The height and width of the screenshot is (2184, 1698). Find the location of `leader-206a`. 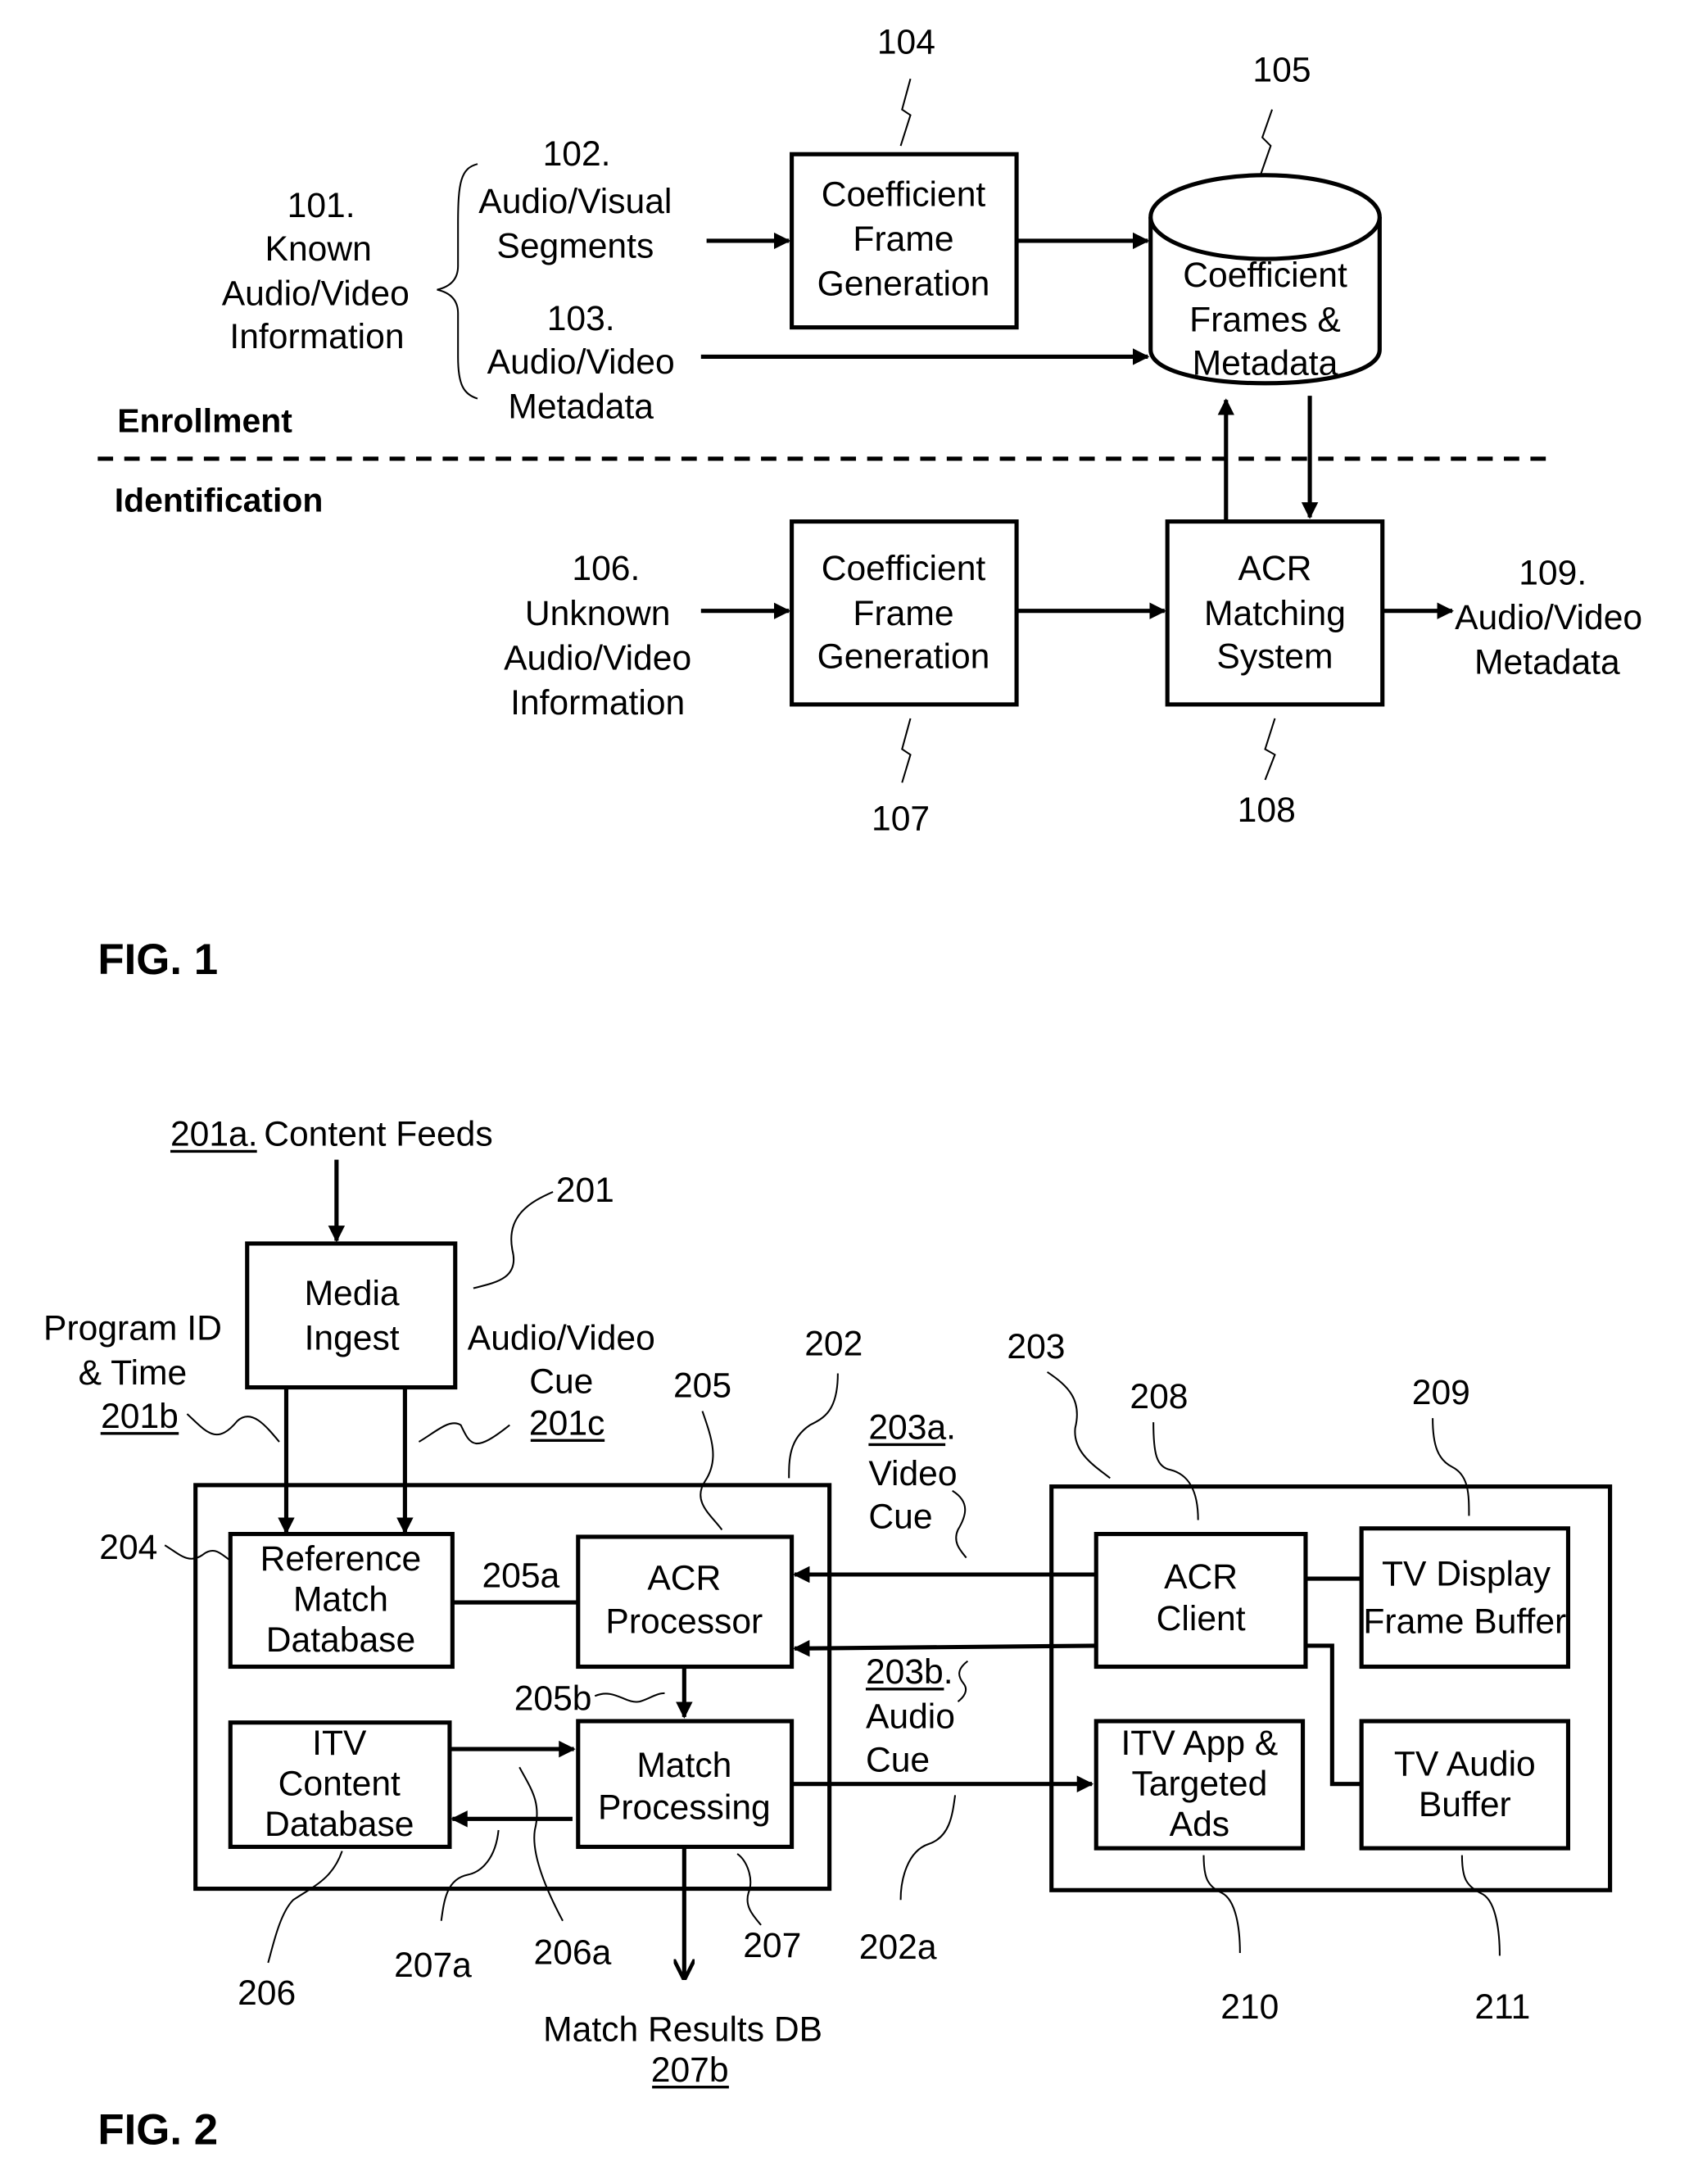

leader-206a is located at coordinates (541, 1844).